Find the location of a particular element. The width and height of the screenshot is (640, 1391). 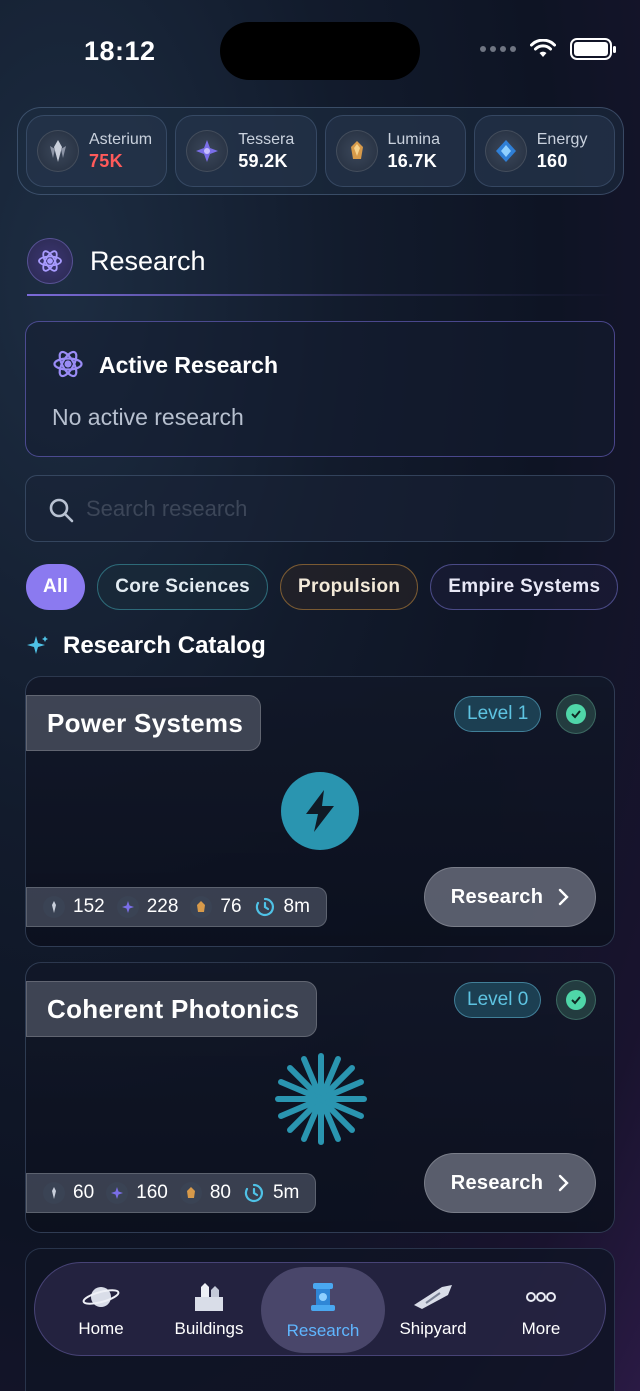

page-header: Research is located at coordinates (320, 268).